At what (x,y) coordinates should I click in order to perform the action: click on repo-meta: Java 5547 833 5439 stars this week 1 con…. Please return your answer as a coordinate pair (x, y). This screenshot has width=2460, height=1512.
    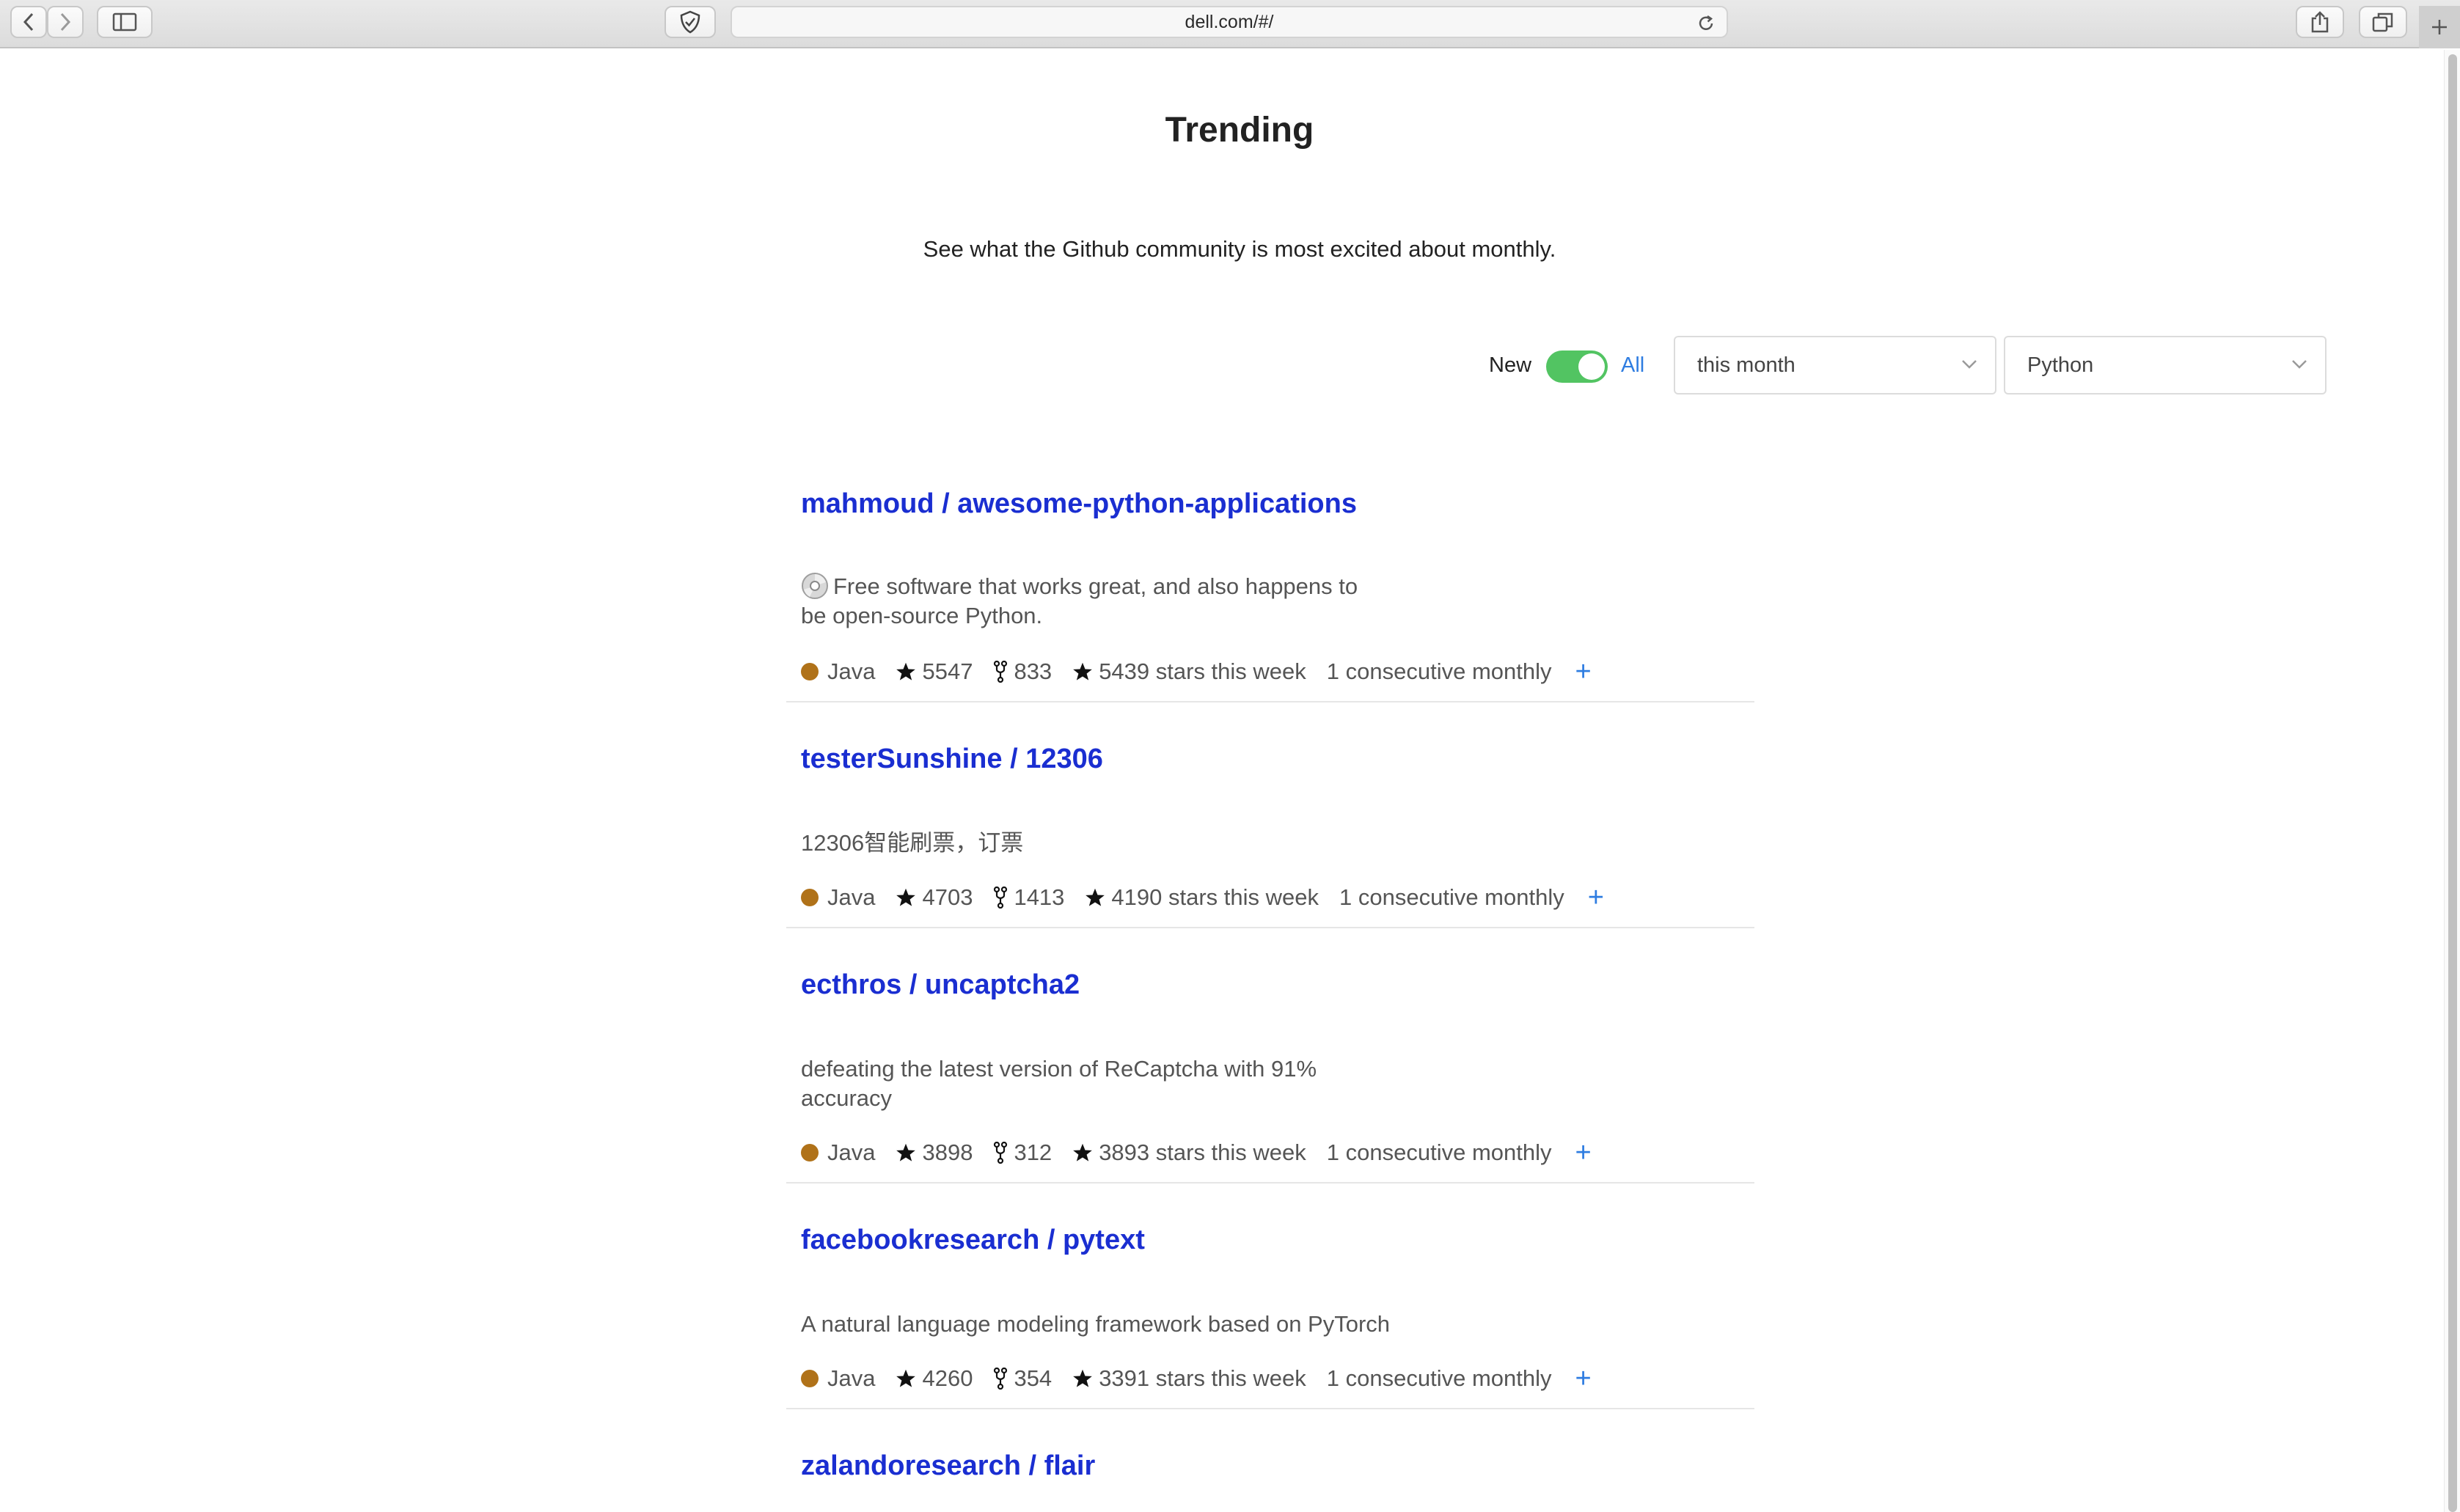
    Looking at the image, I should click on (1197, 671).